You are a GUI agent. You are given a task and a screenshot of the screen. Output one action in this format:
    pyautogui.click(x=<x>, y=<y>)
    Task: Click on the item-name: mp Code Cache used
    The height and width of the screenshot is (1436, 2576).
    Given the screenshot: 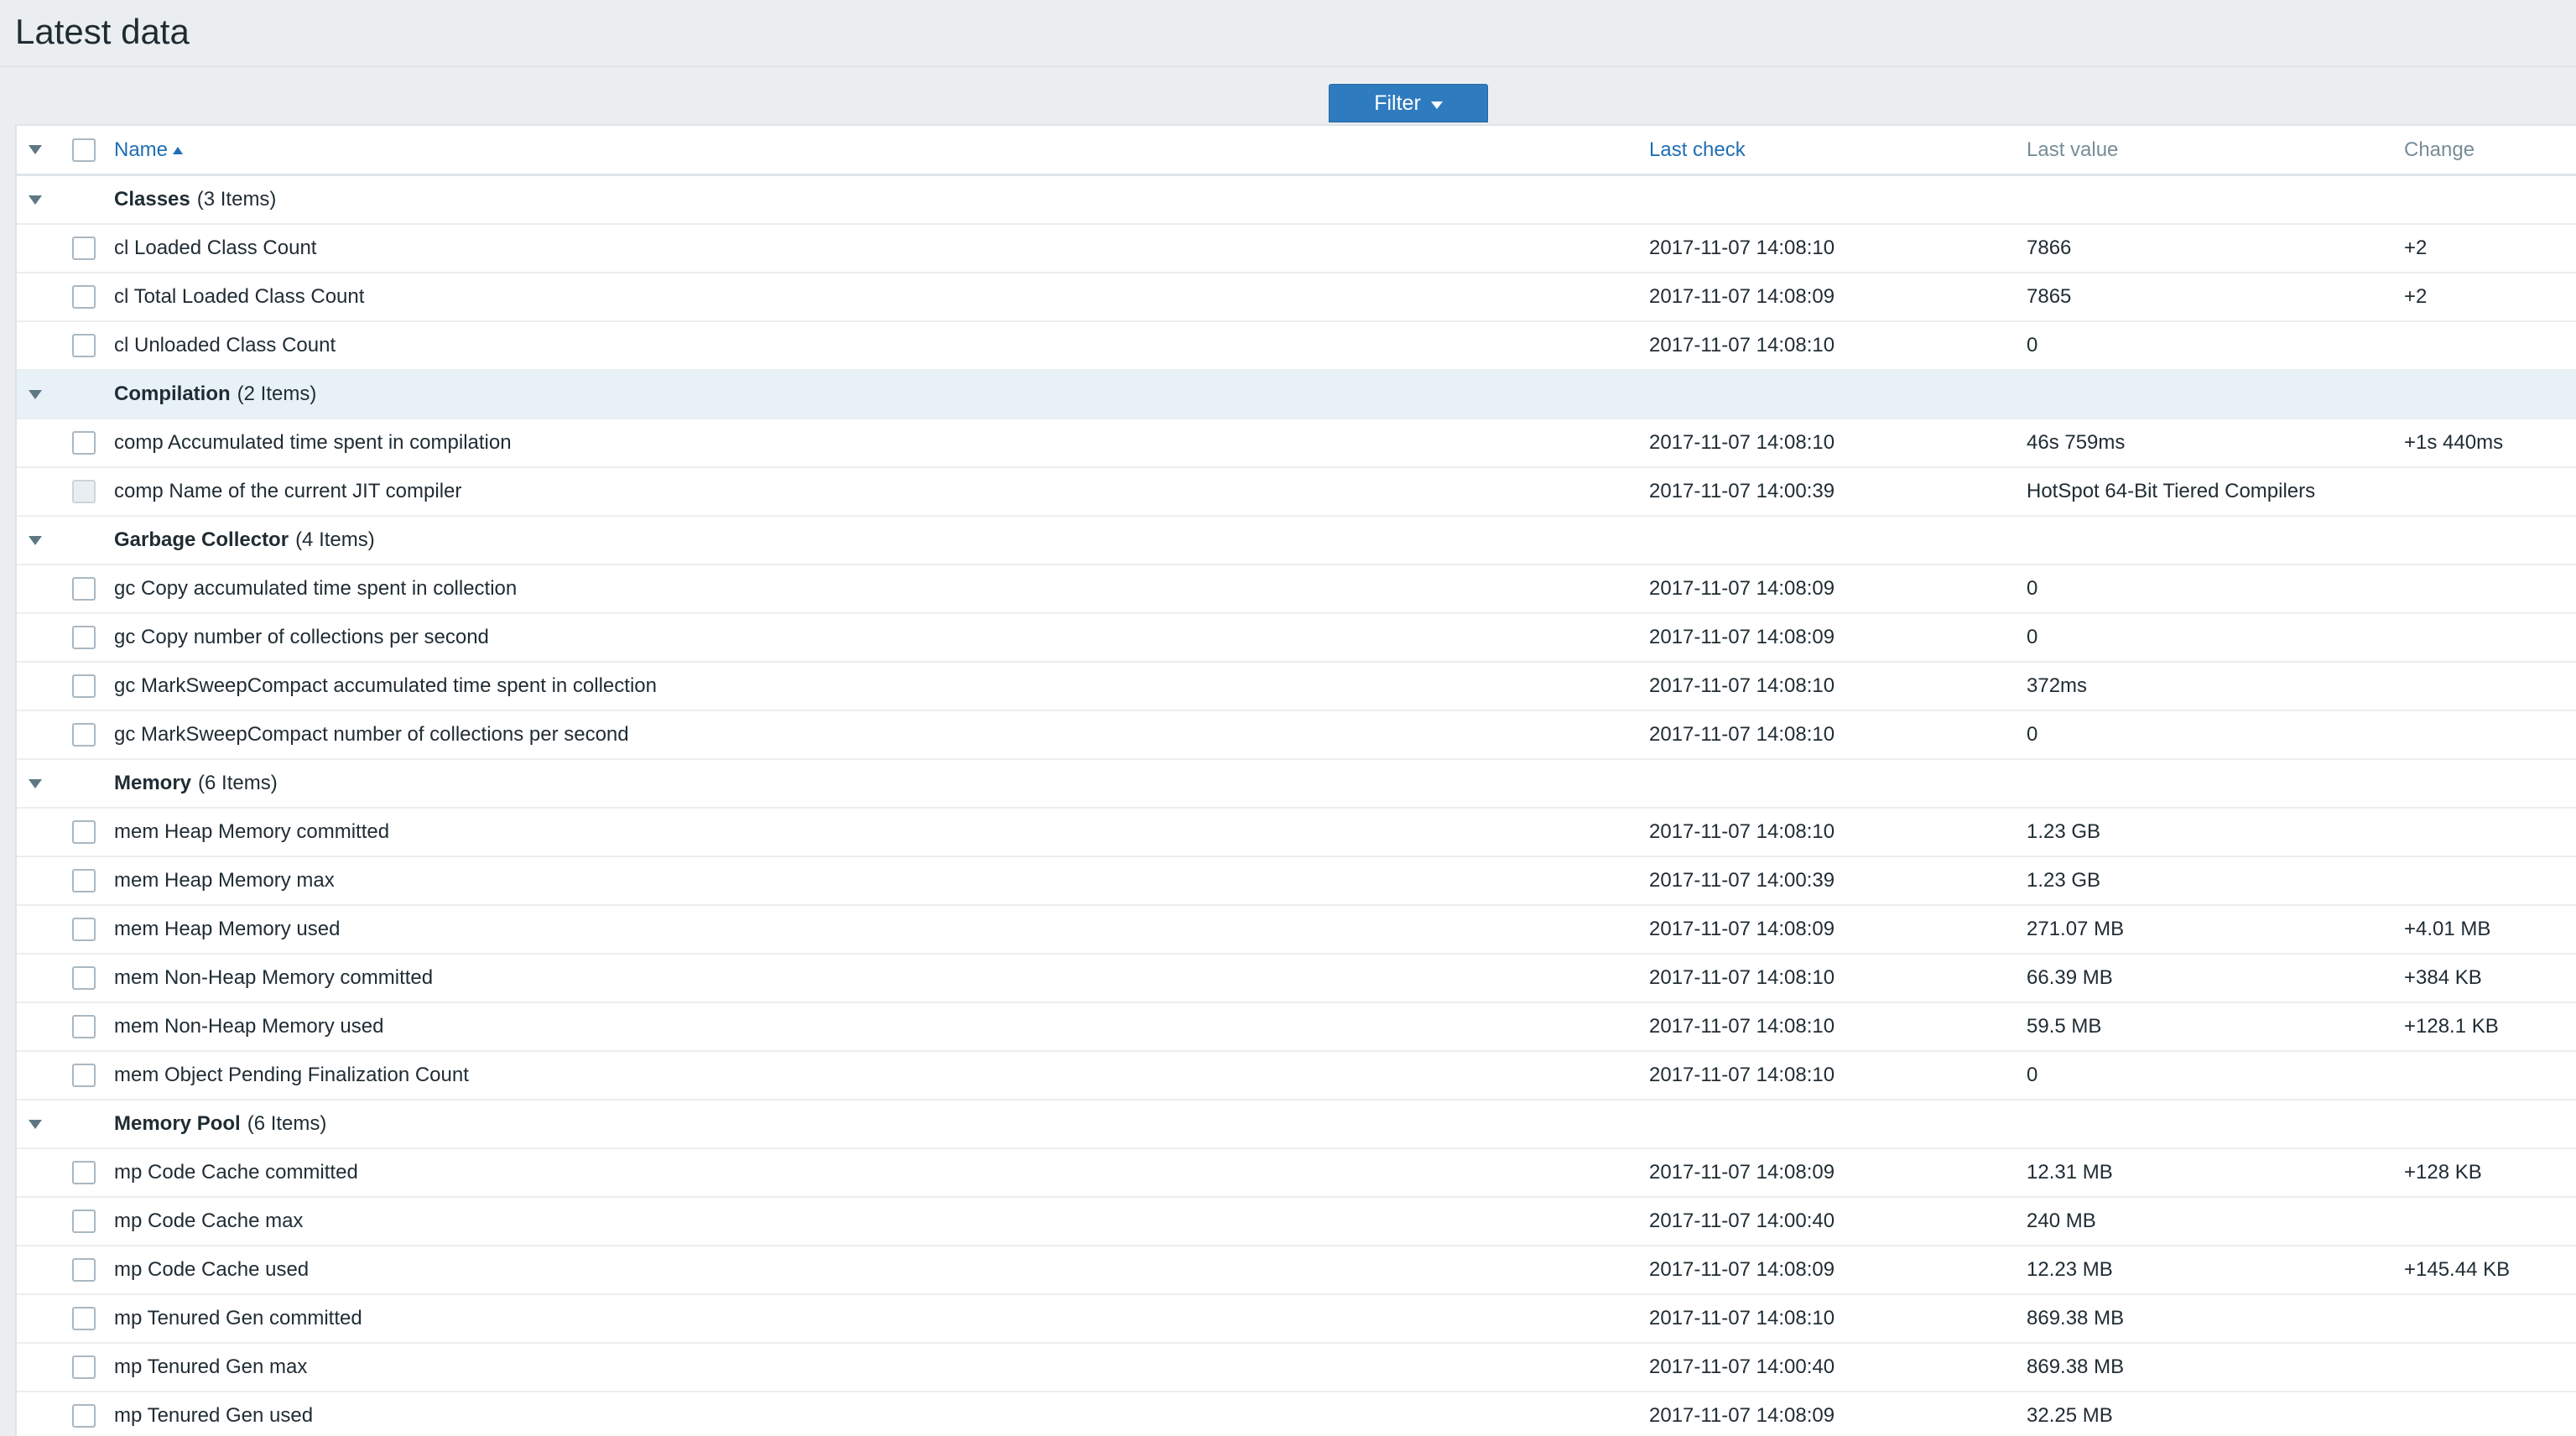 What is the action you would take?
    pyautogui.click(x=212, y=1269)
    